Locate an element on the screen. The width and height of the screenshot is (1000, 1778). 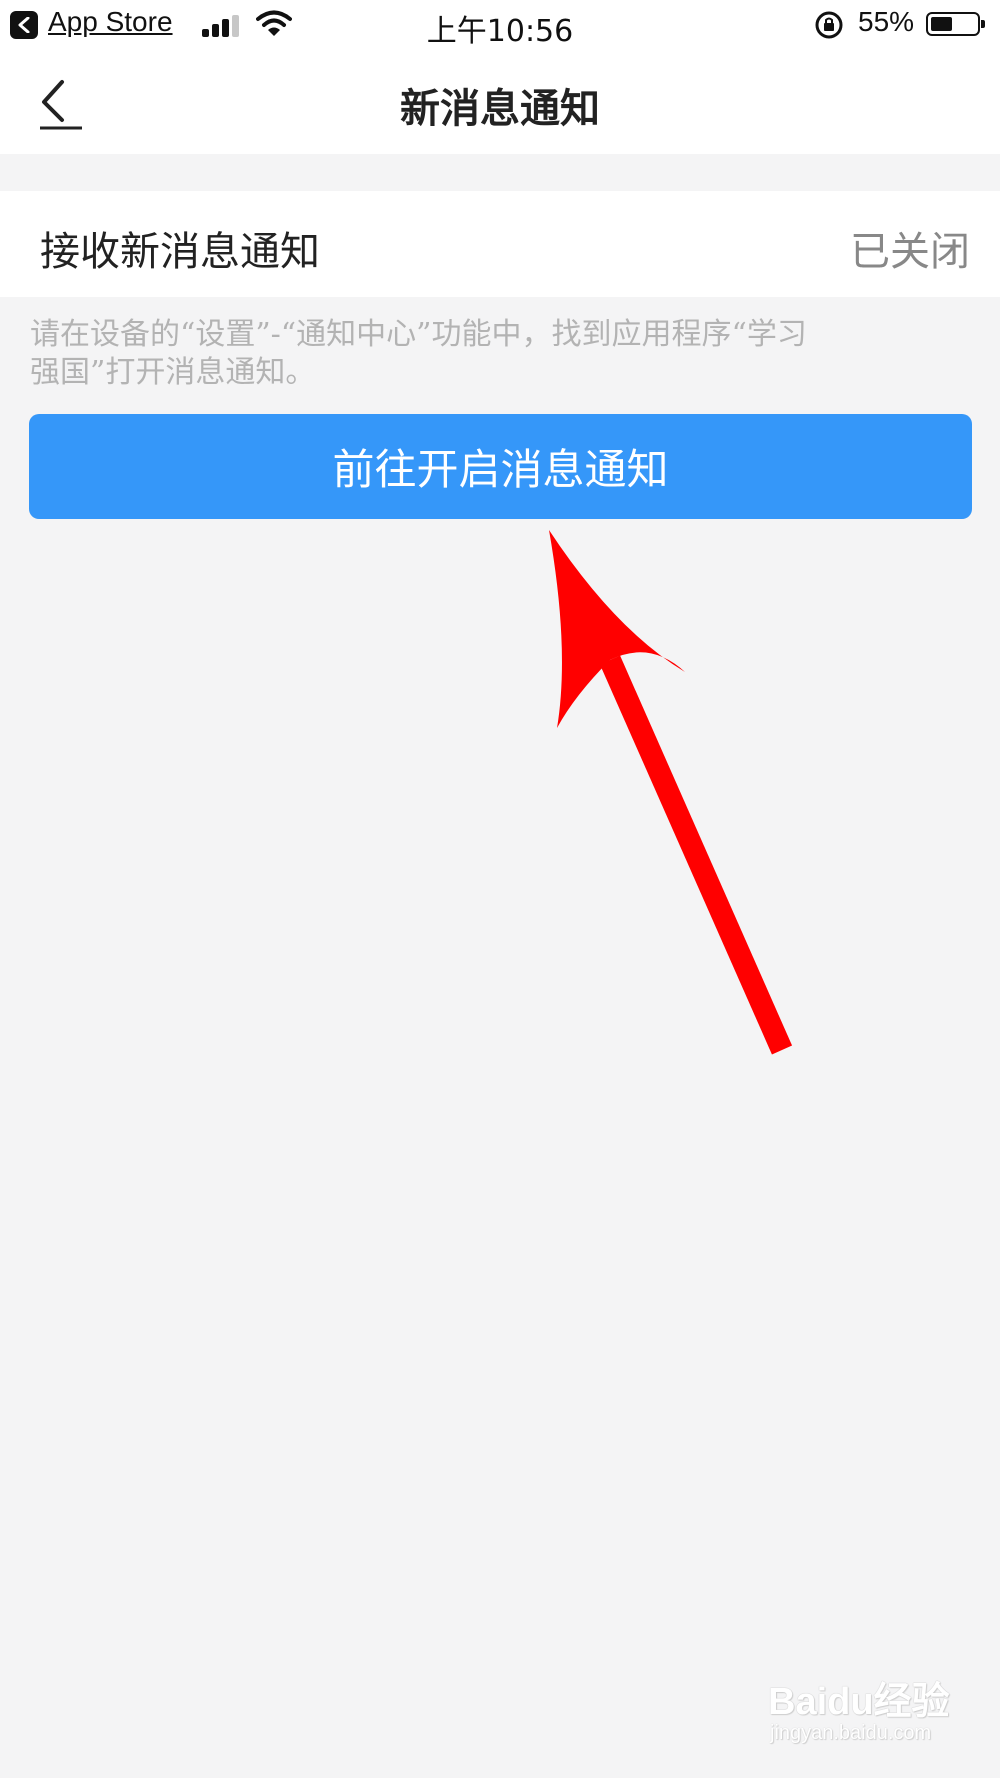
status-bar: App Store 上午10:56 55% is located at coordinates (500, 25).